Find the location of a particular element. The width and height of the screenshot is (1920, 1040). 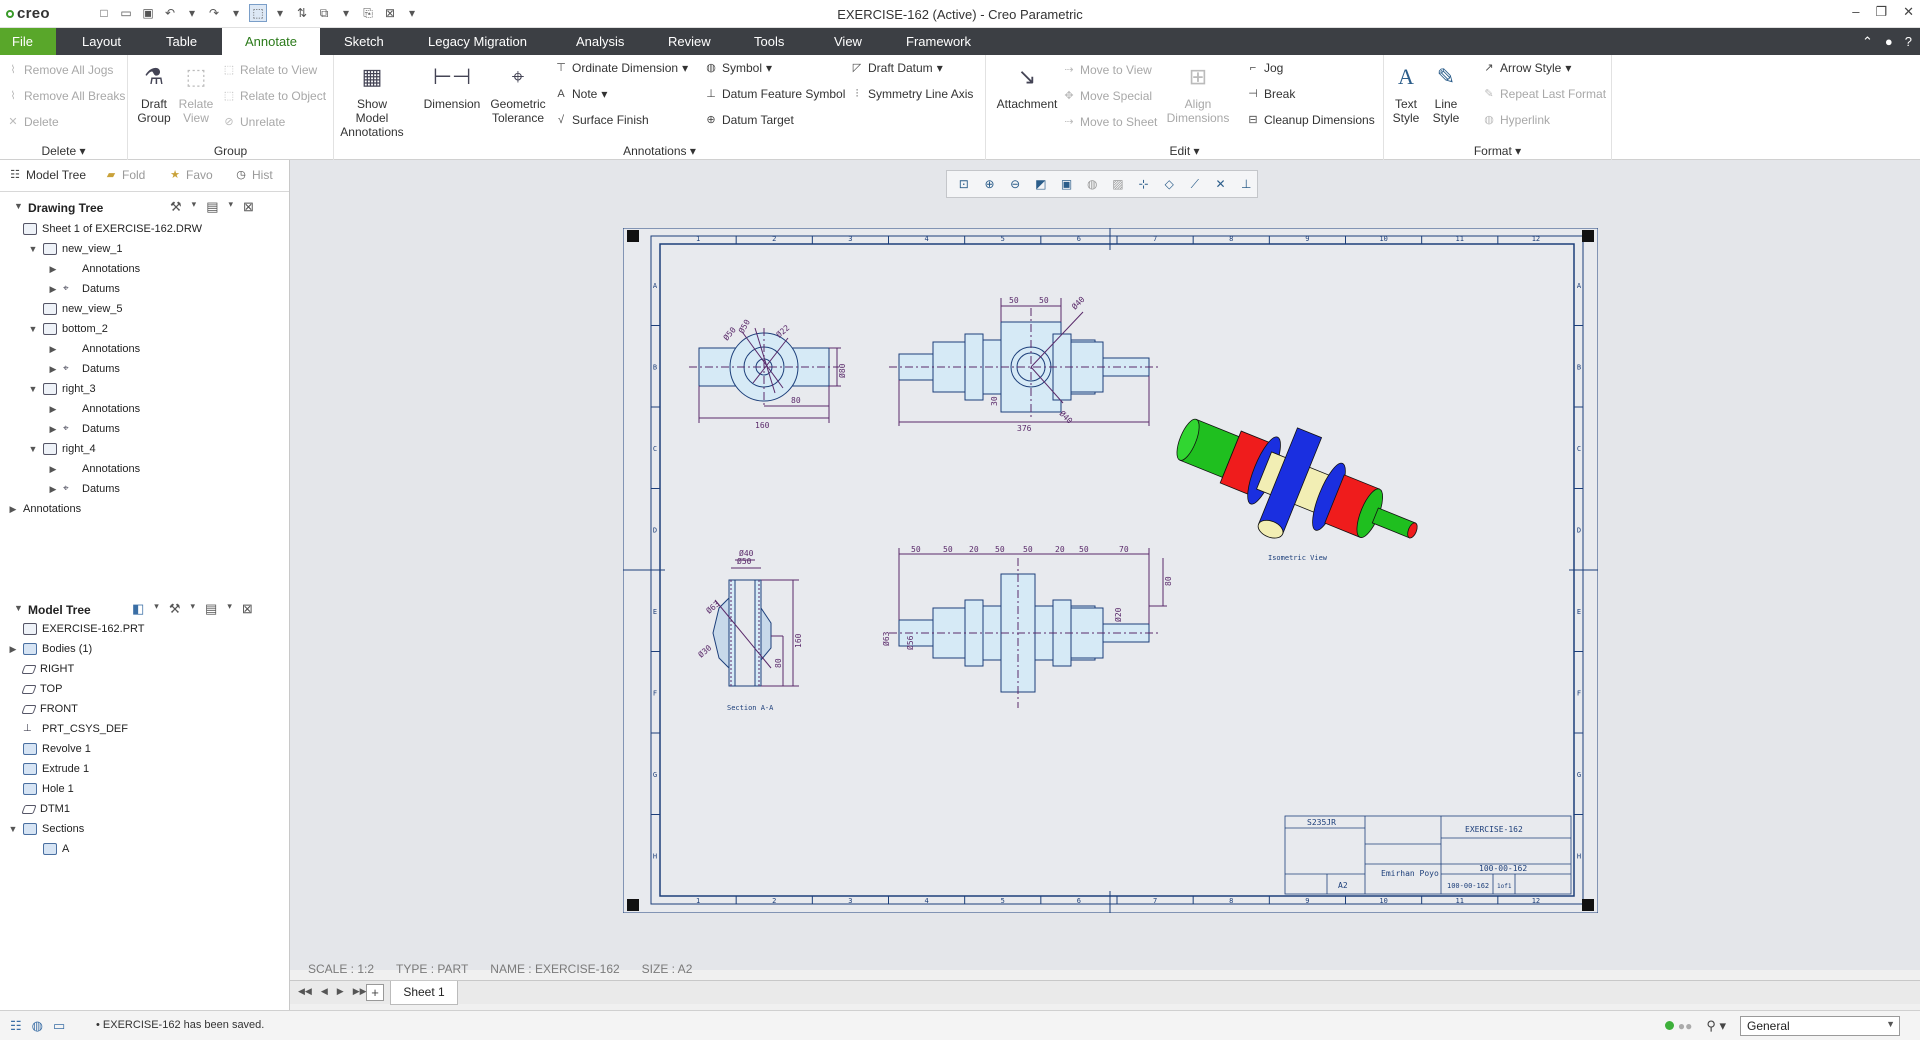

line-style-button: ✎ Line Style is located at coordinates (1446, 93).